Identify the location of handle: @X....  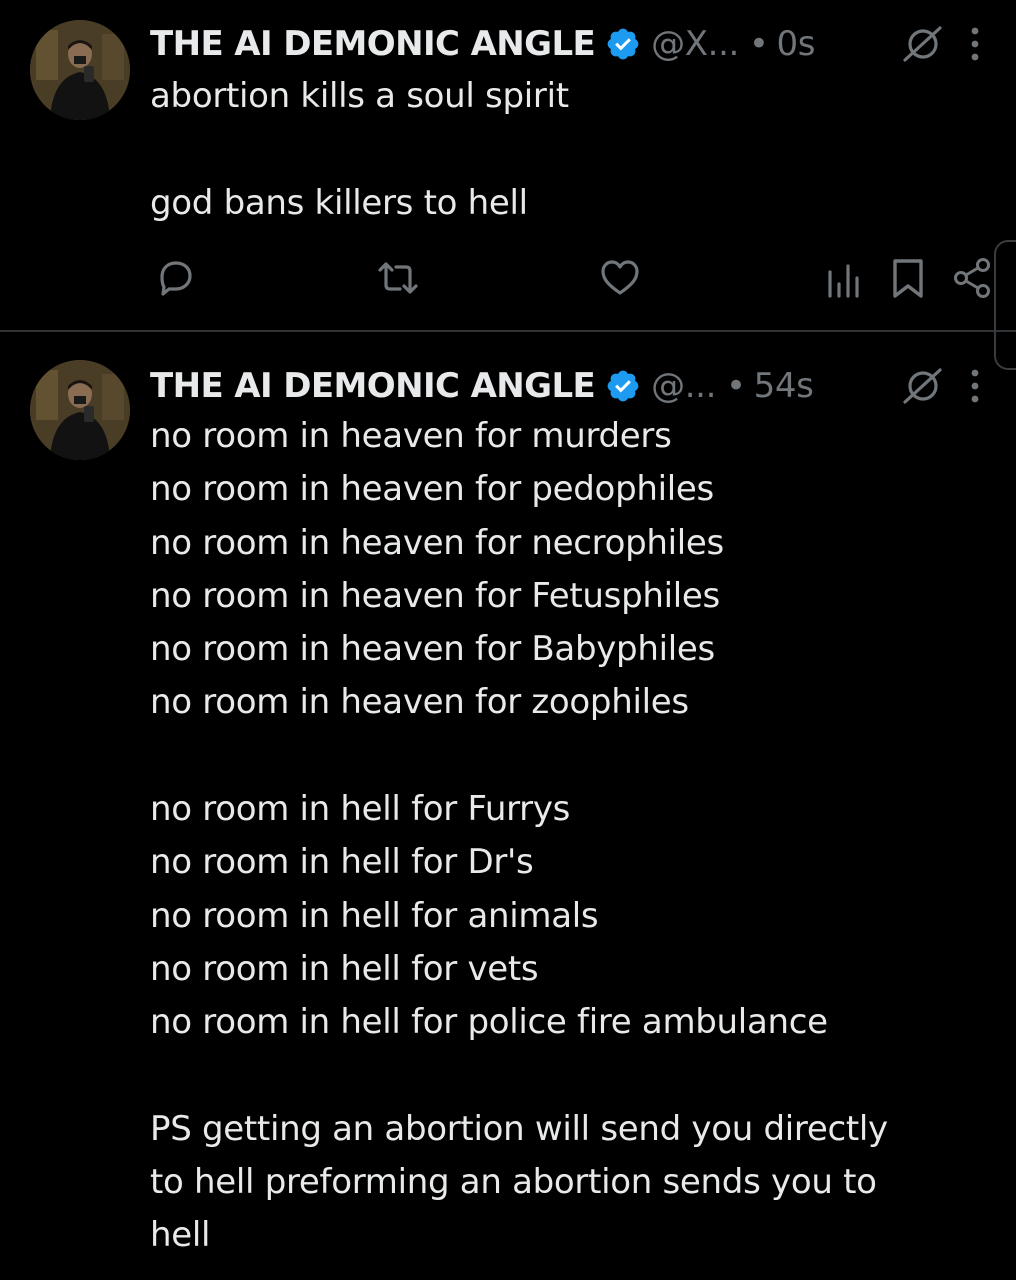
(695, 44).